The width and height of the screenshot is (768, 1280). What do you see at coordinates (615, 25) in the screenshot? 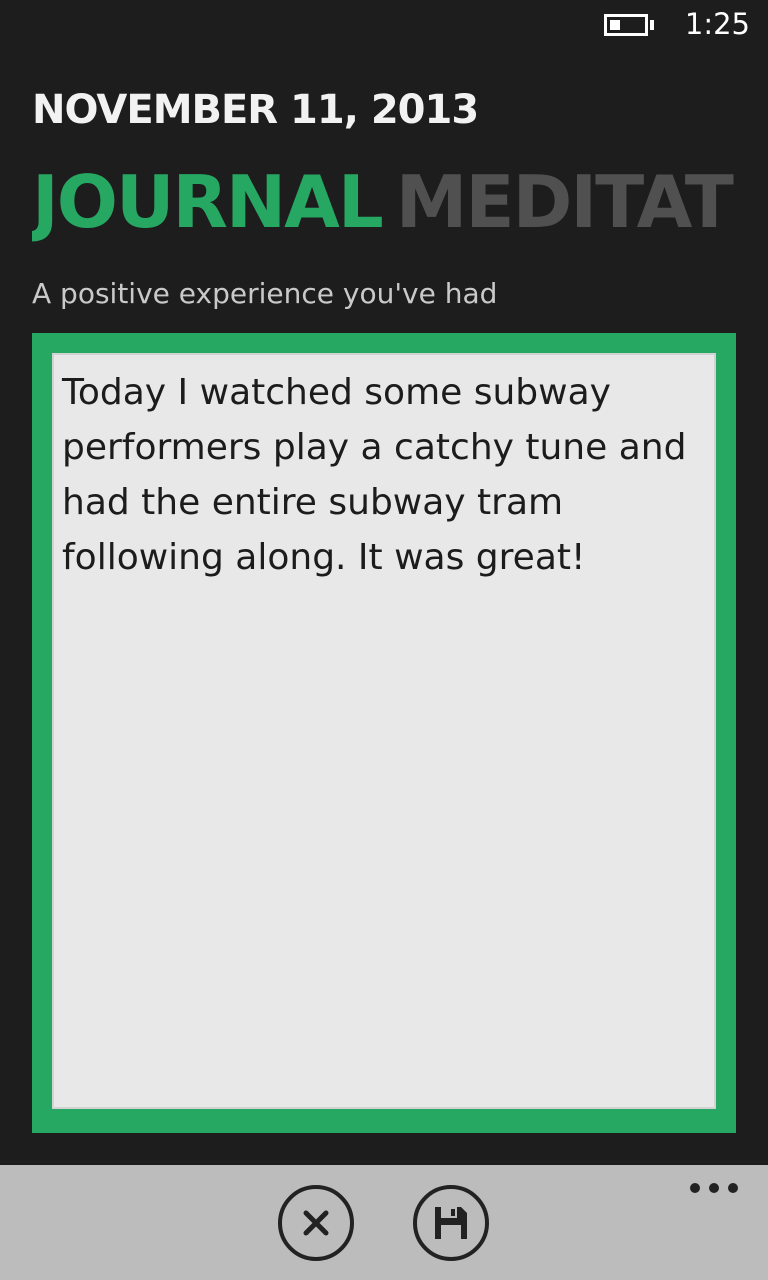
I see `battery-level` at bounding box center [615, 25].